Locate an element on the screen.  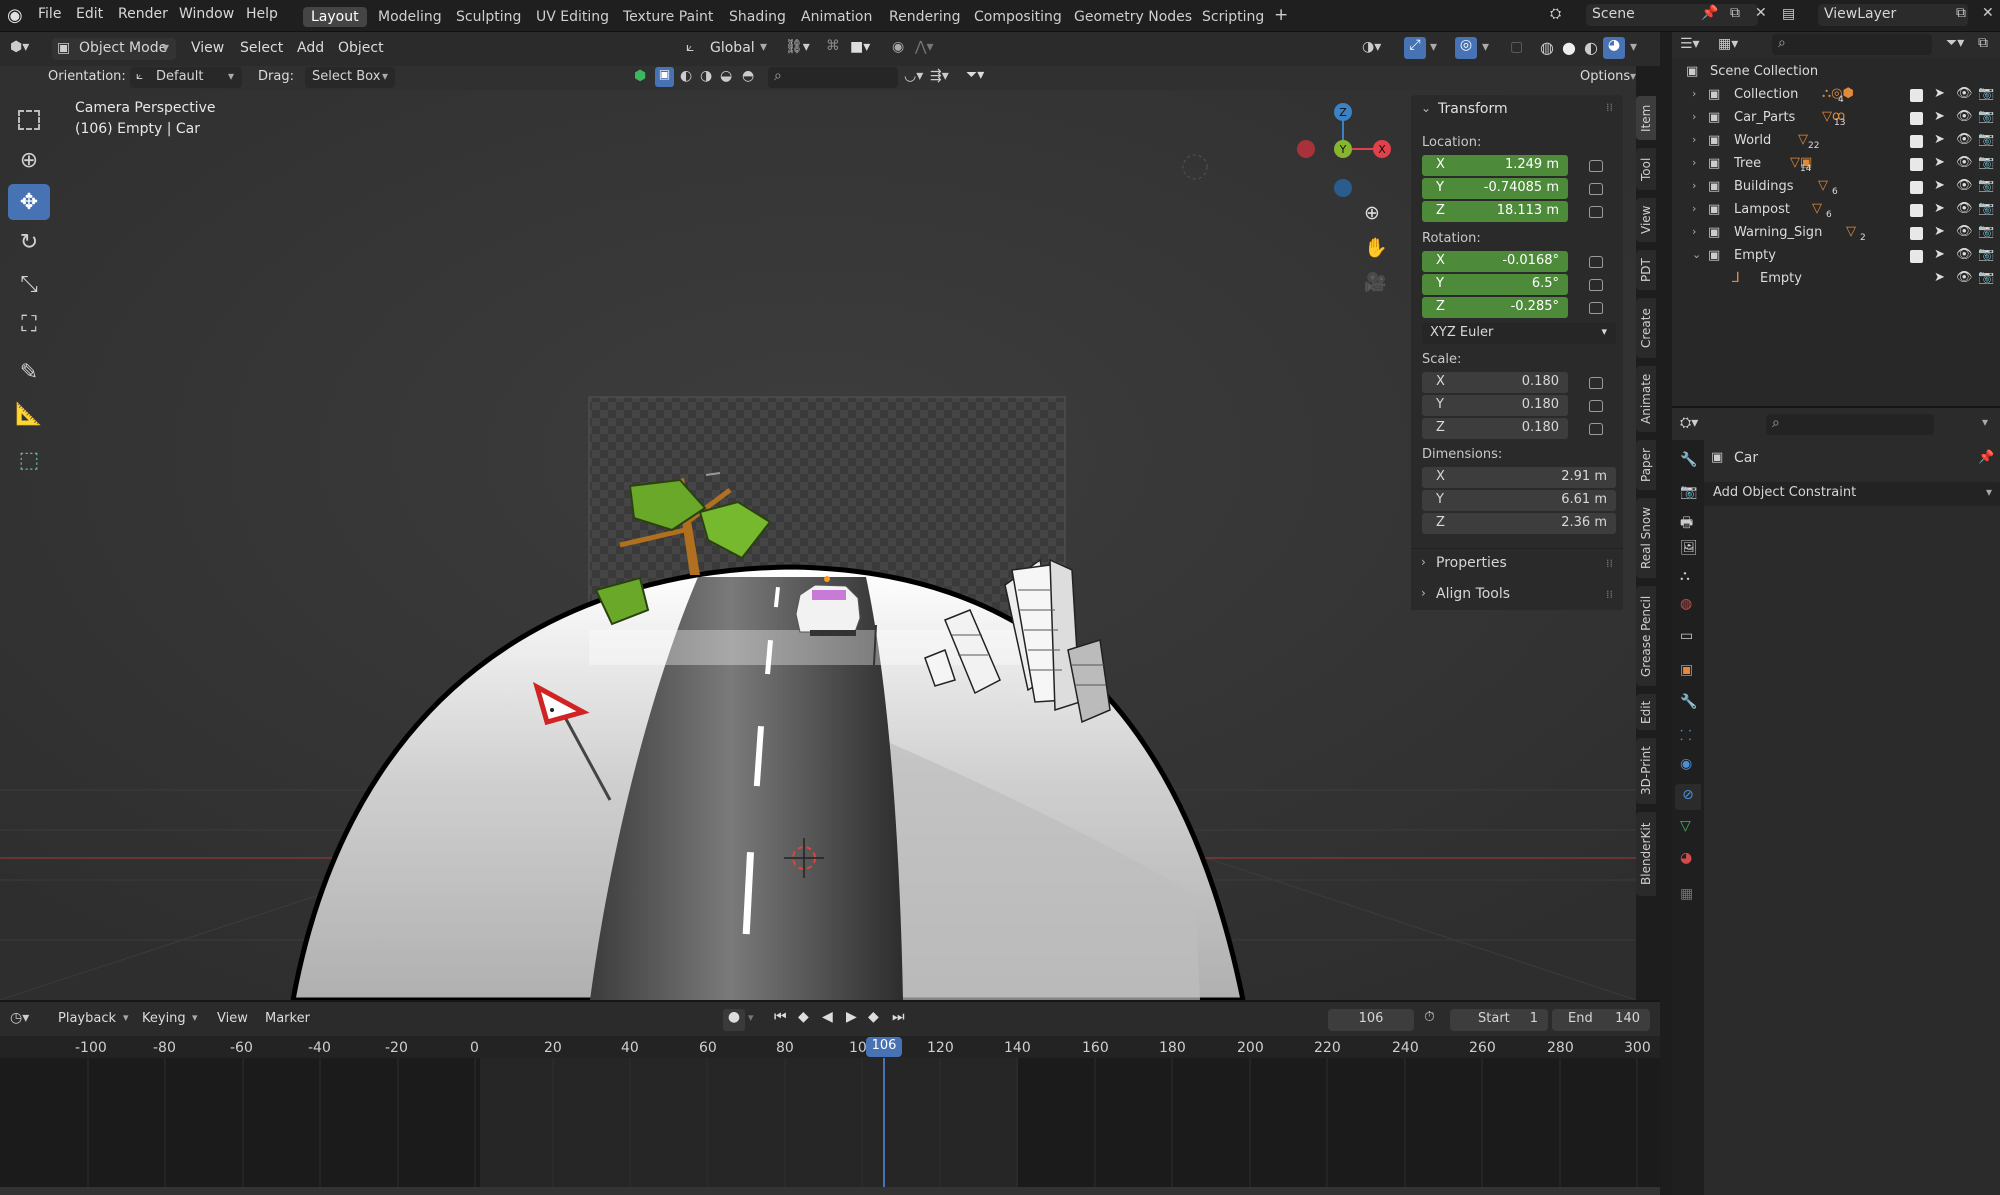
gizmo-neg-z-icon is located at coordinates (1343, 188).